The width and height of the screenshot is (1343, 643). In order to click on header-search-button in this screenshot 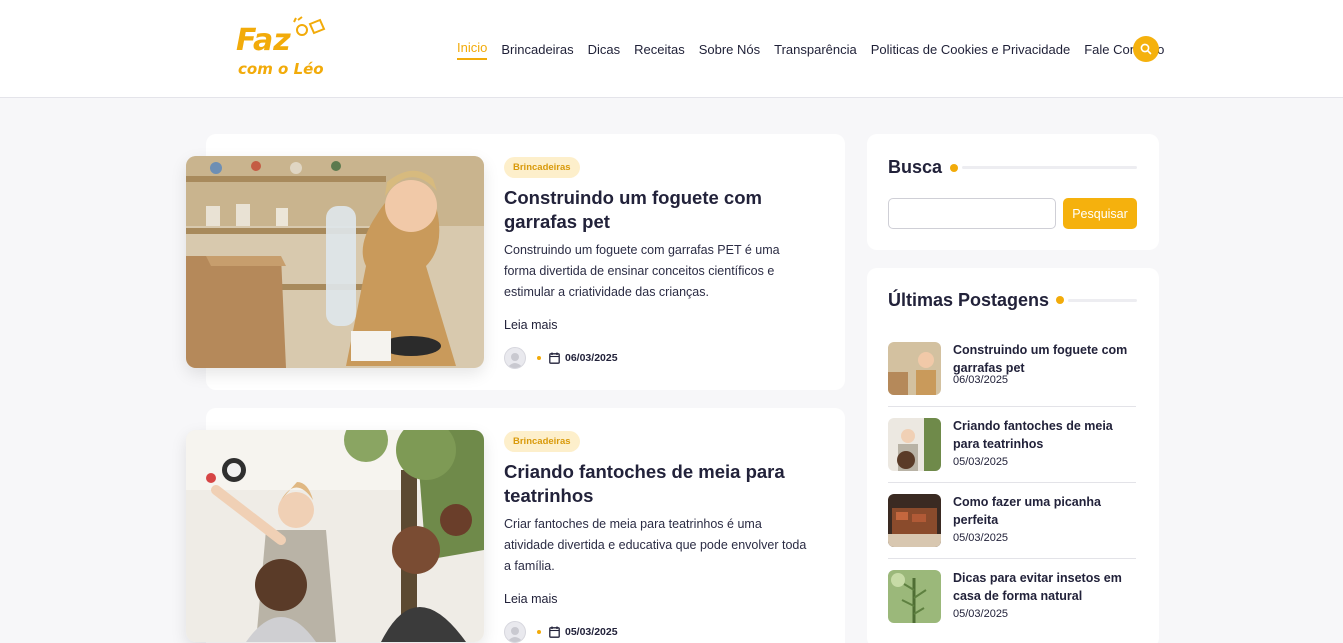, I will do `click(1146, 49)`.